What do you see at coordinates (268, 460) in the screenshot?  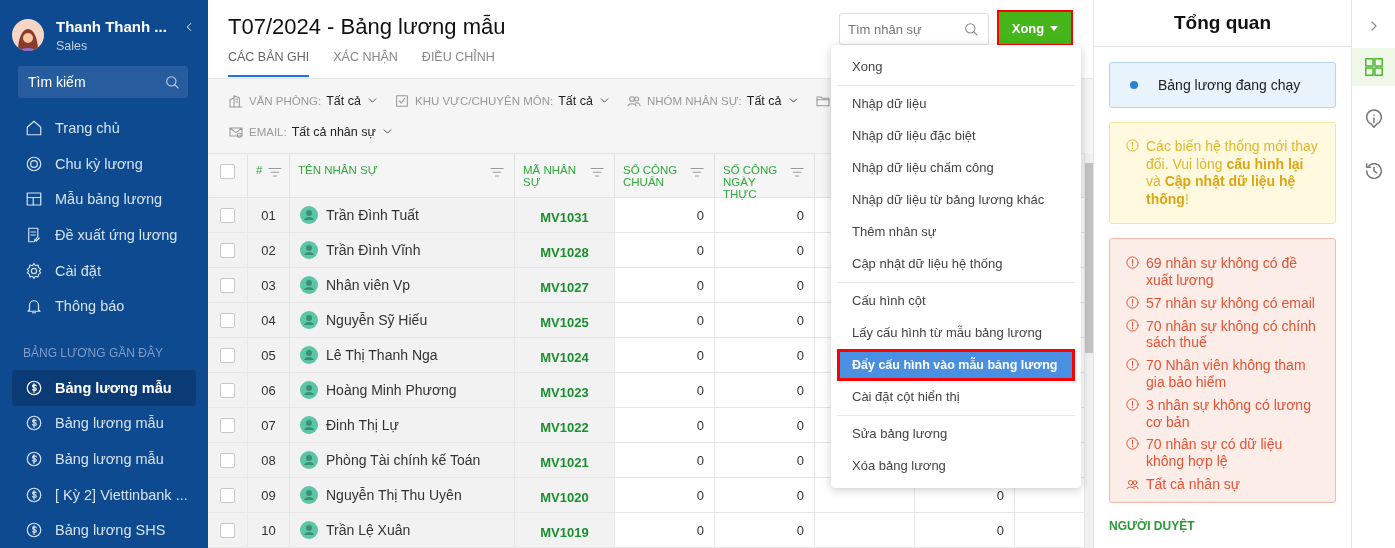 I see `row-number: 08` at bounding box center [268, 460].